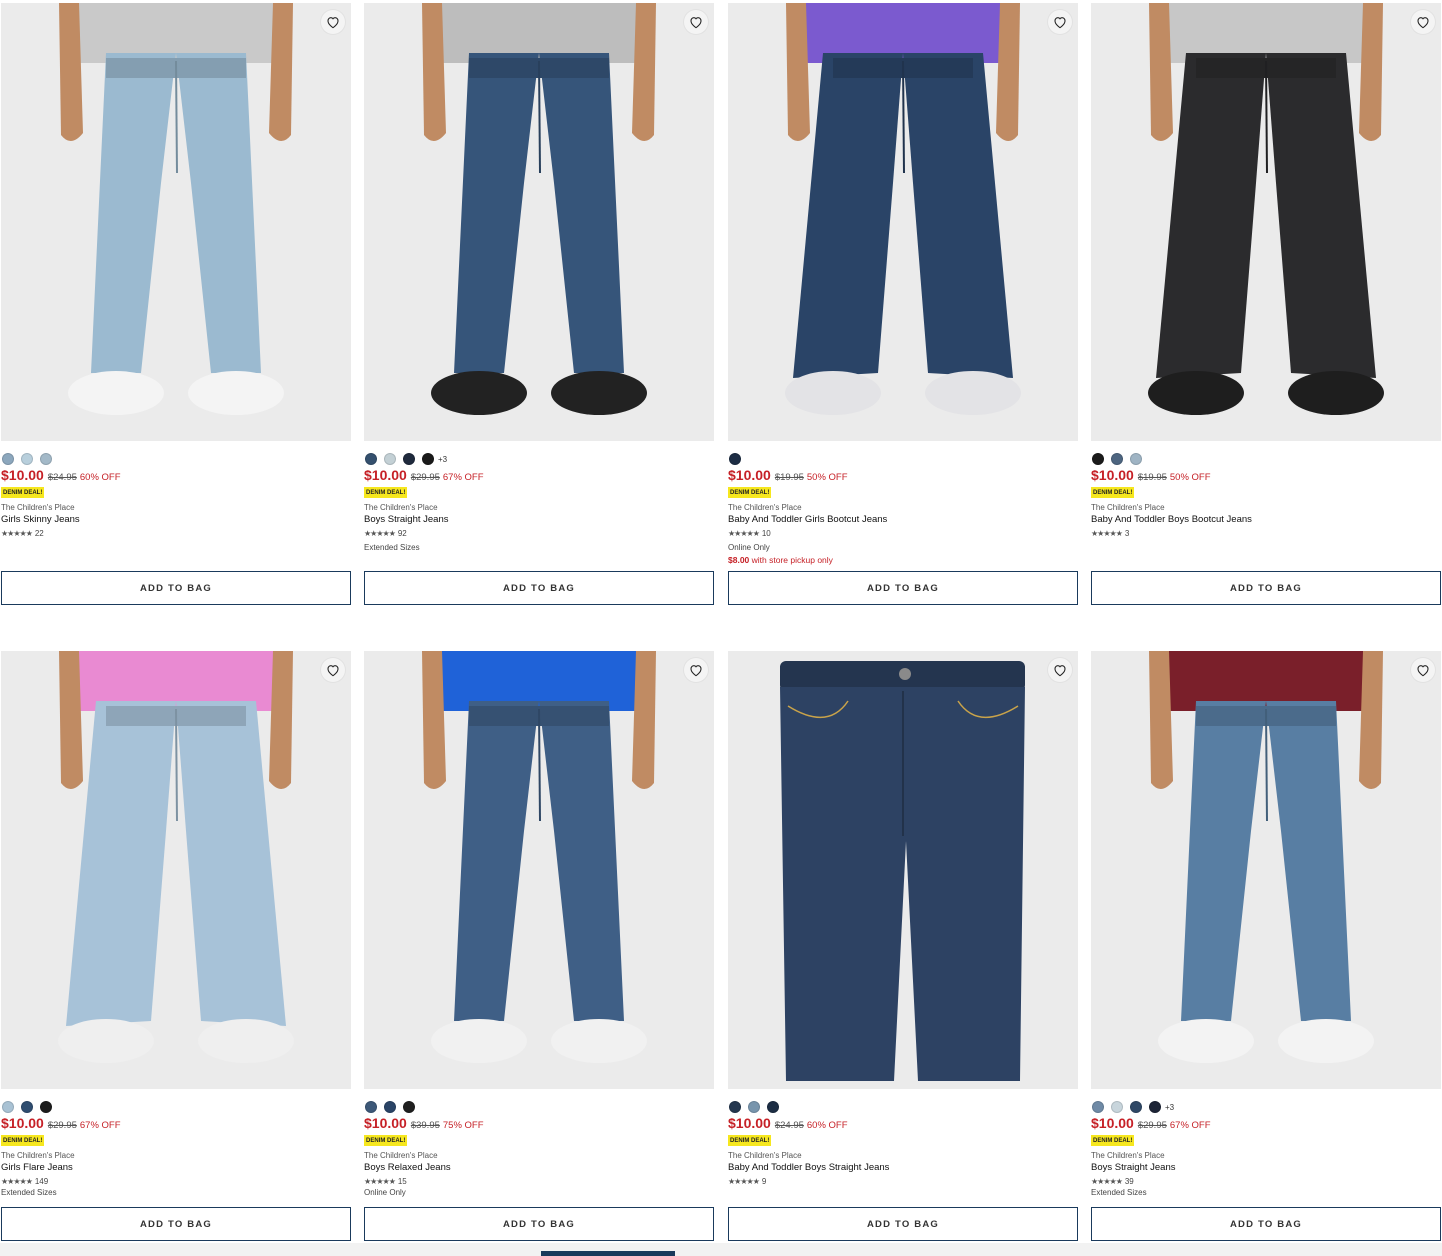 This screenshot has height=1256, width=1442. What do you see at coordinates (22, 533) in the screenshot?
I see `rating: ★★★★★ 22` at bounding box center [22, 533].